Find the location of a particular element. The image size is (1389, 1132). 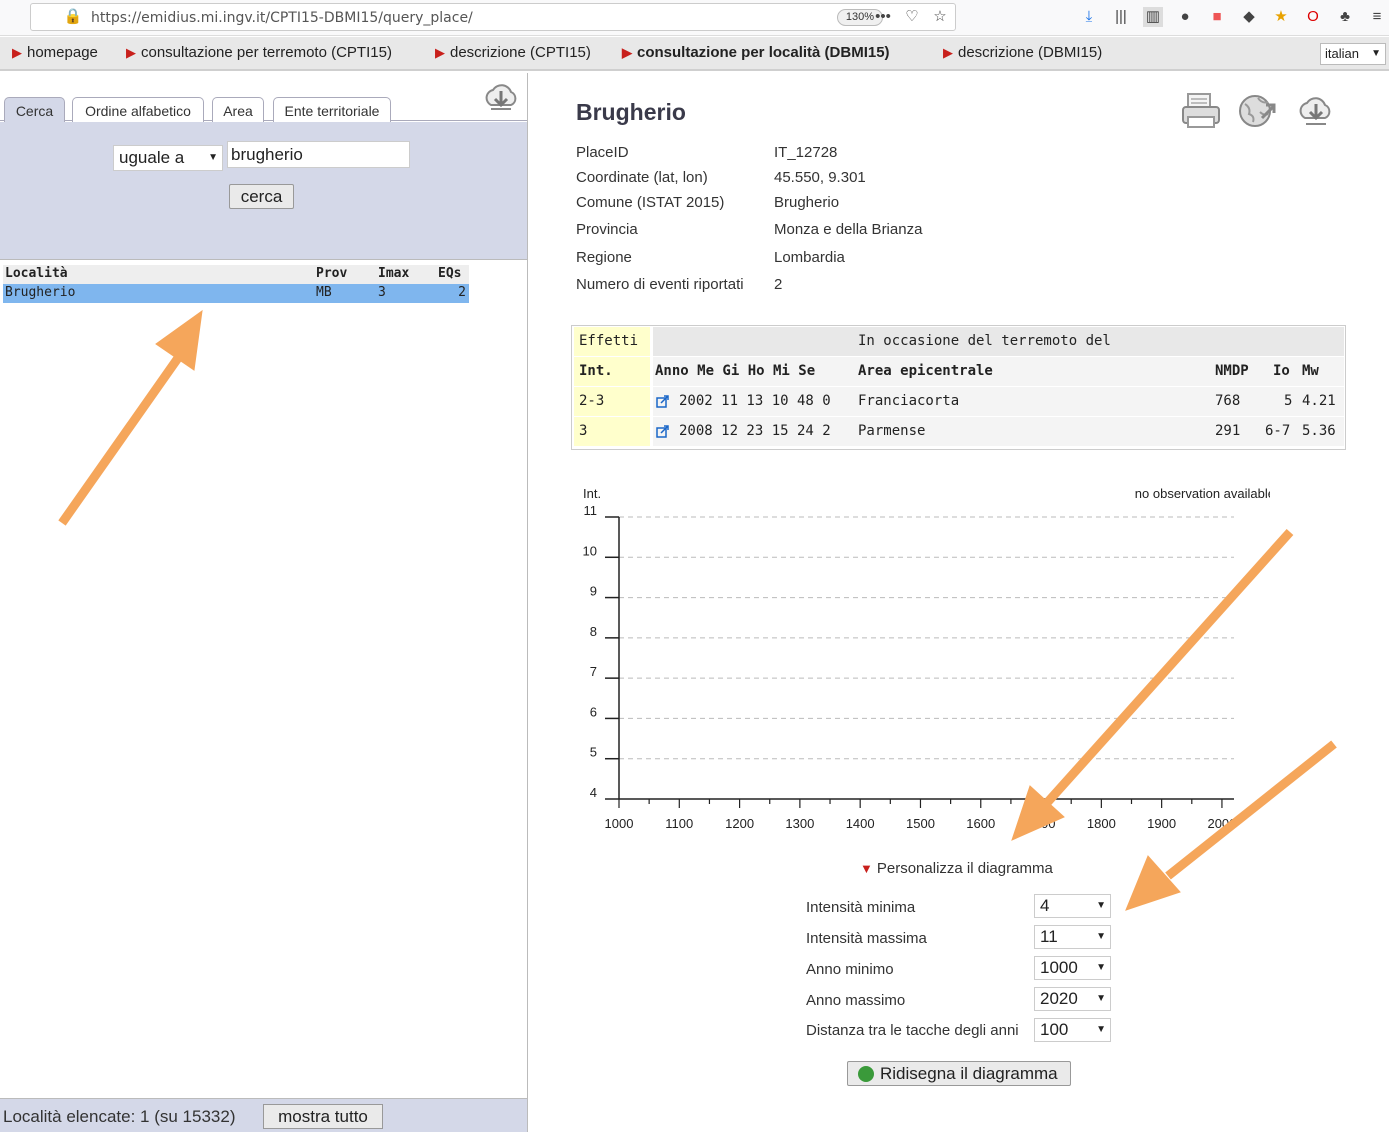

show-all-button: mostra tutto is located at coordinates (323, 1116).